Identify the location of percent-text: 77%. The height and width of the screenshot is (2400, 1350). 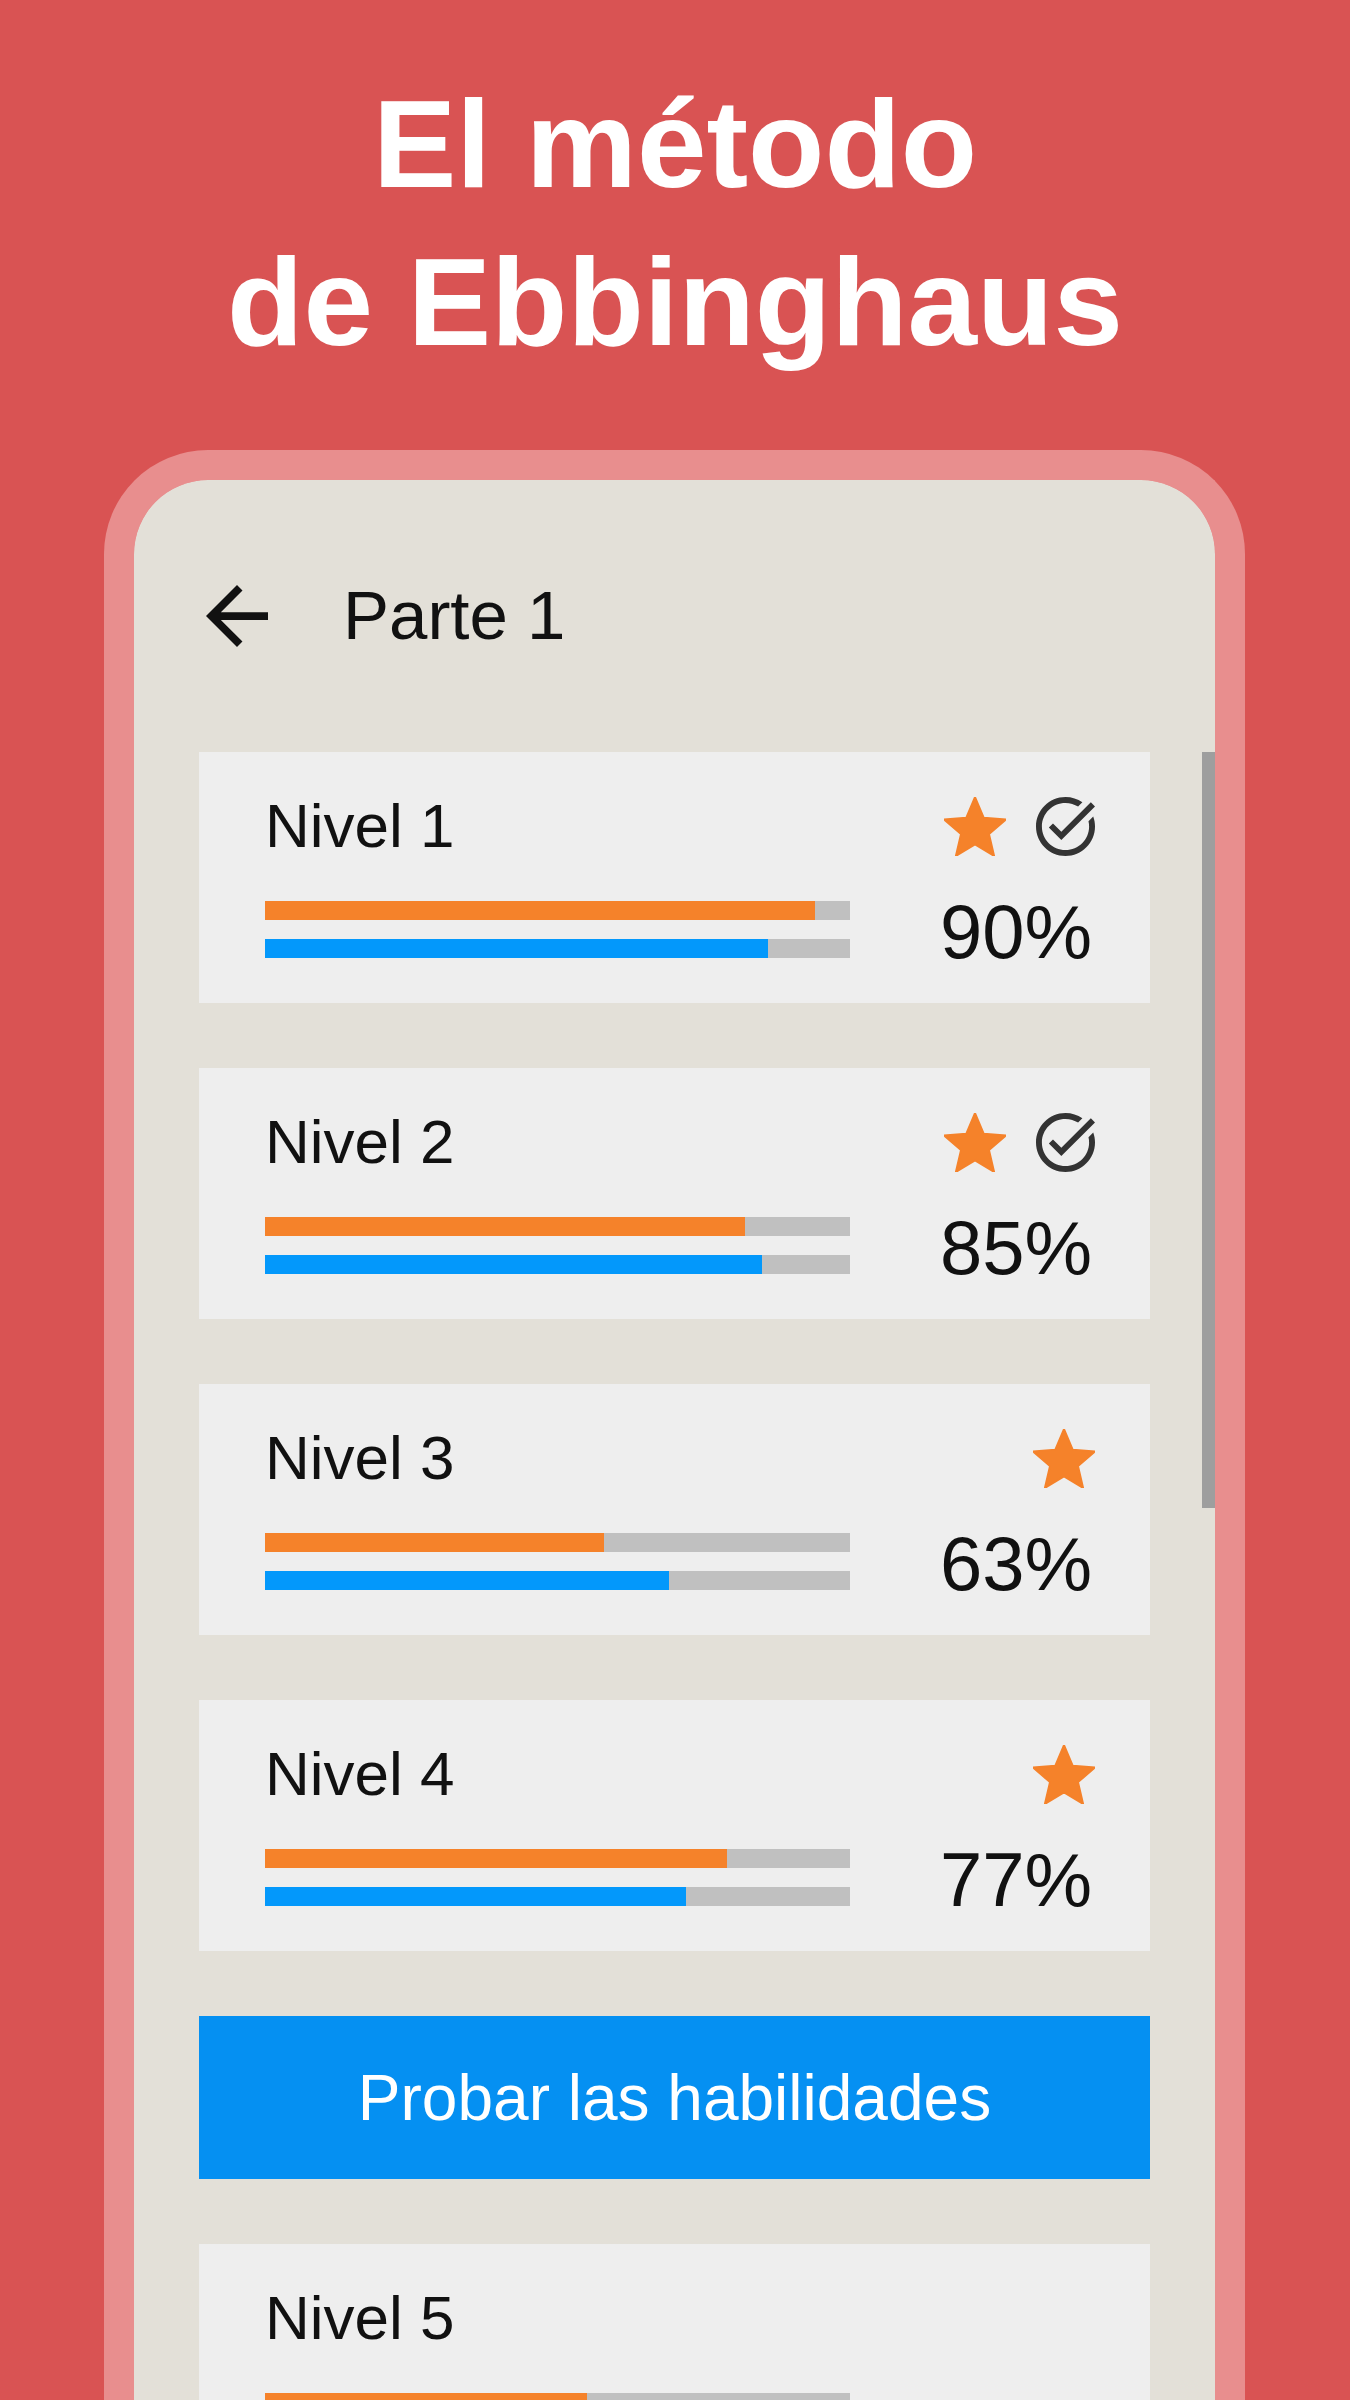
(1015, 1880).